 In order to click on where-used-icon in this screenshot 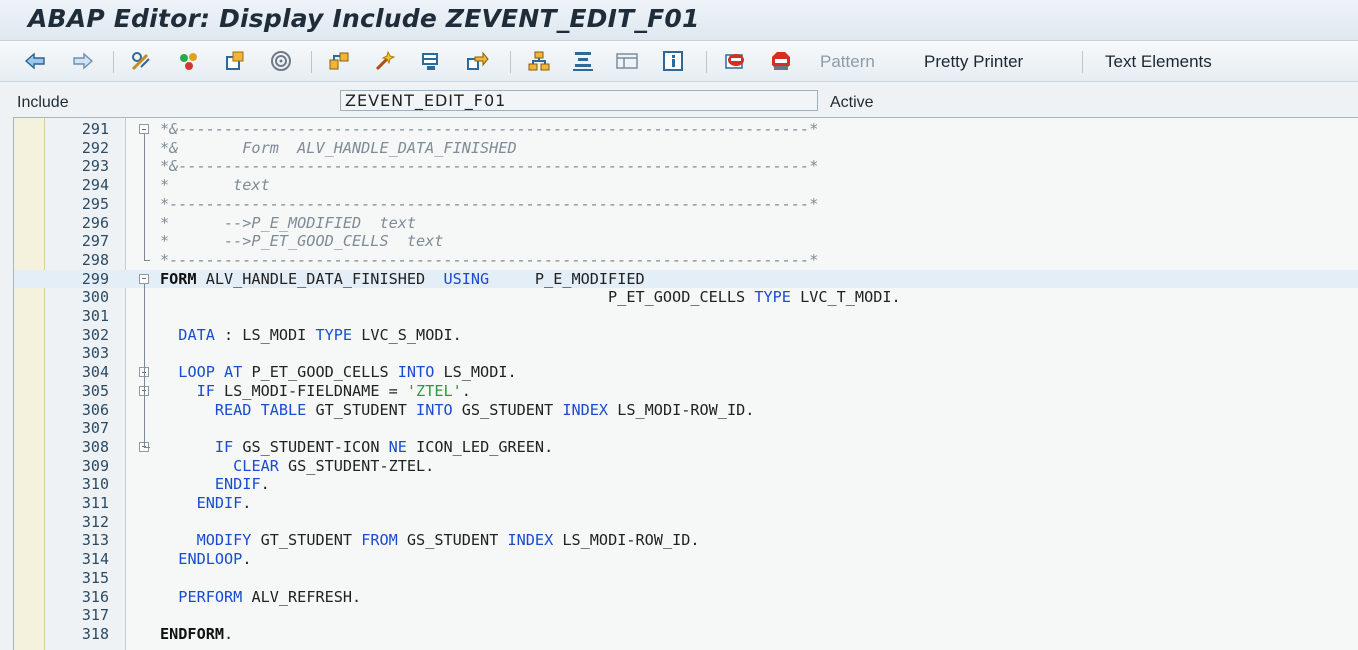, I will do `click(339, 61)`.